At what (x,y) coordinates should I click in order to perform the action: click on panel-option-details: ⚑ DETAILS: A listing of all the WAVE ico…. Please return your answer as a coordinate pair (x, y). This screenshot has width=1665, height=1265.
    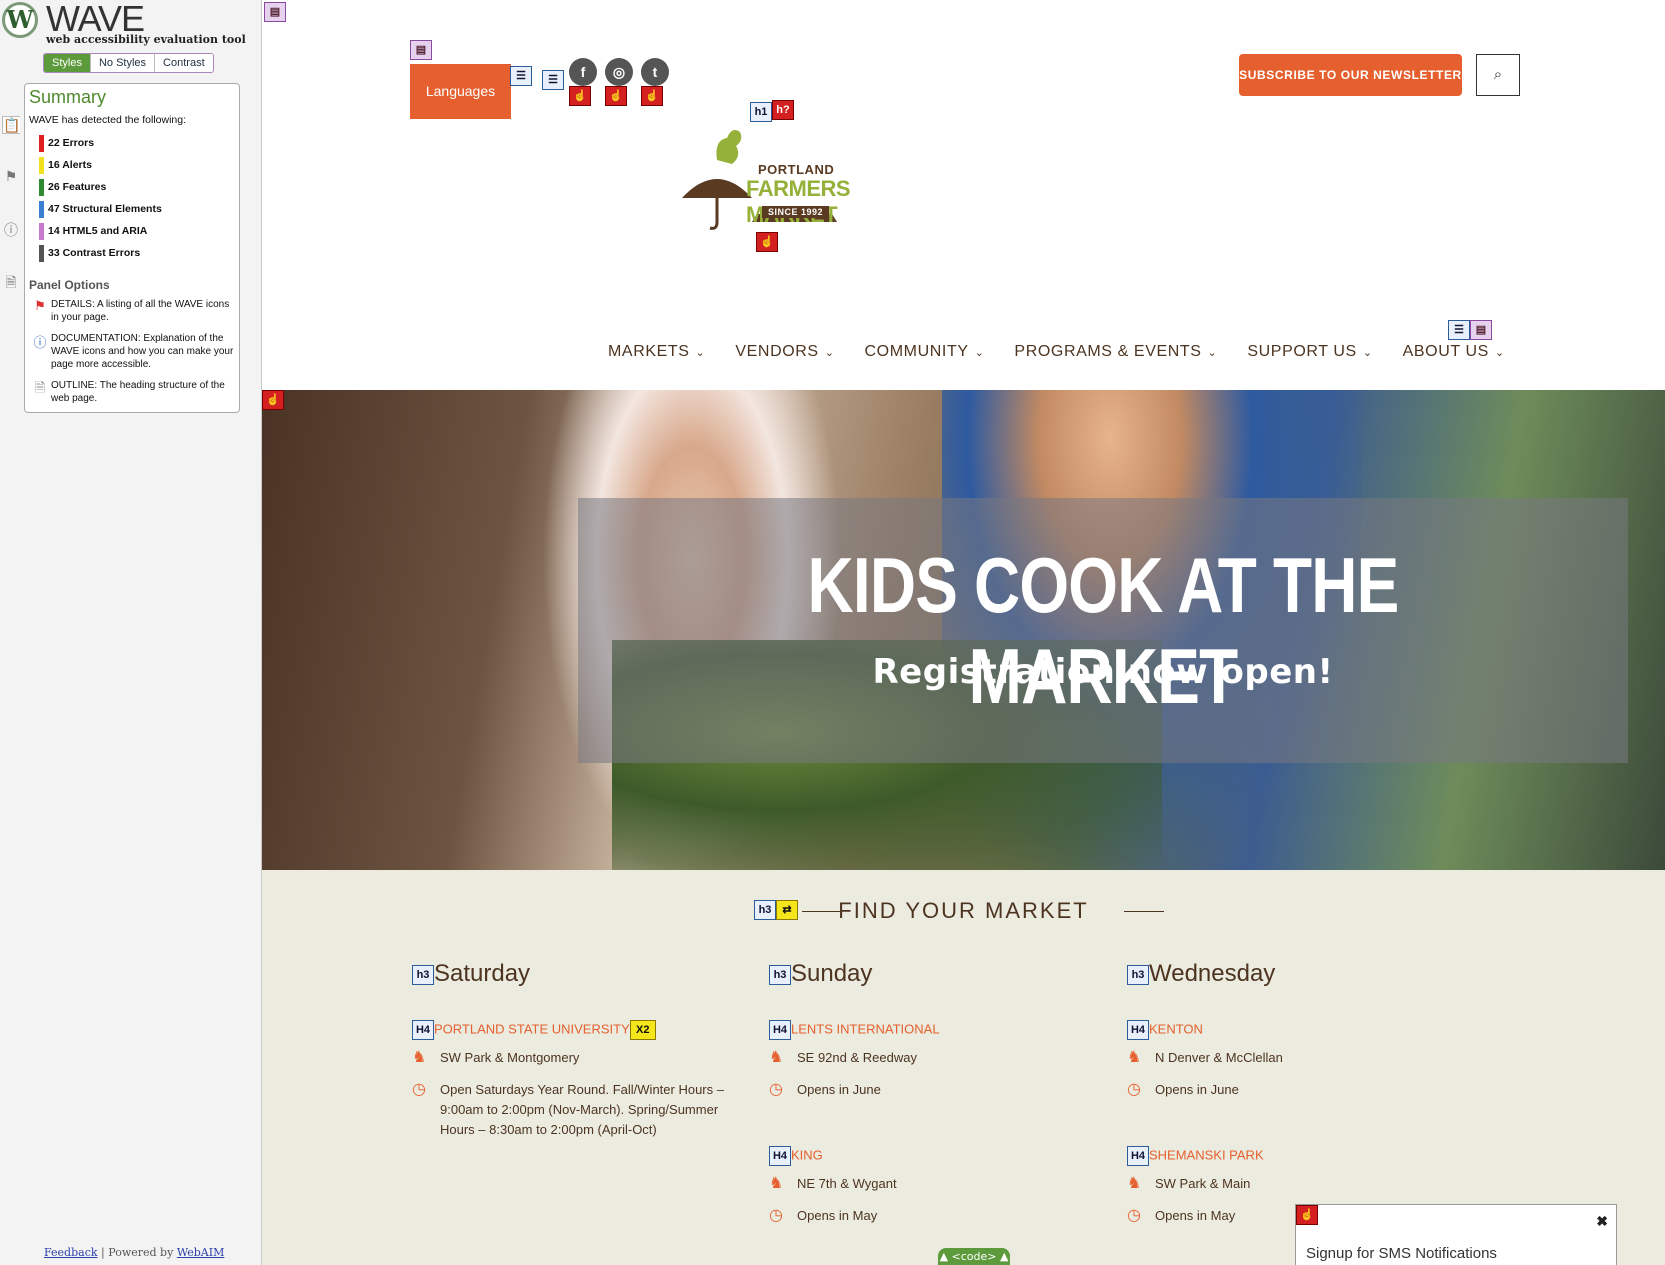
    Looking at the image, I should click on (132, 311).